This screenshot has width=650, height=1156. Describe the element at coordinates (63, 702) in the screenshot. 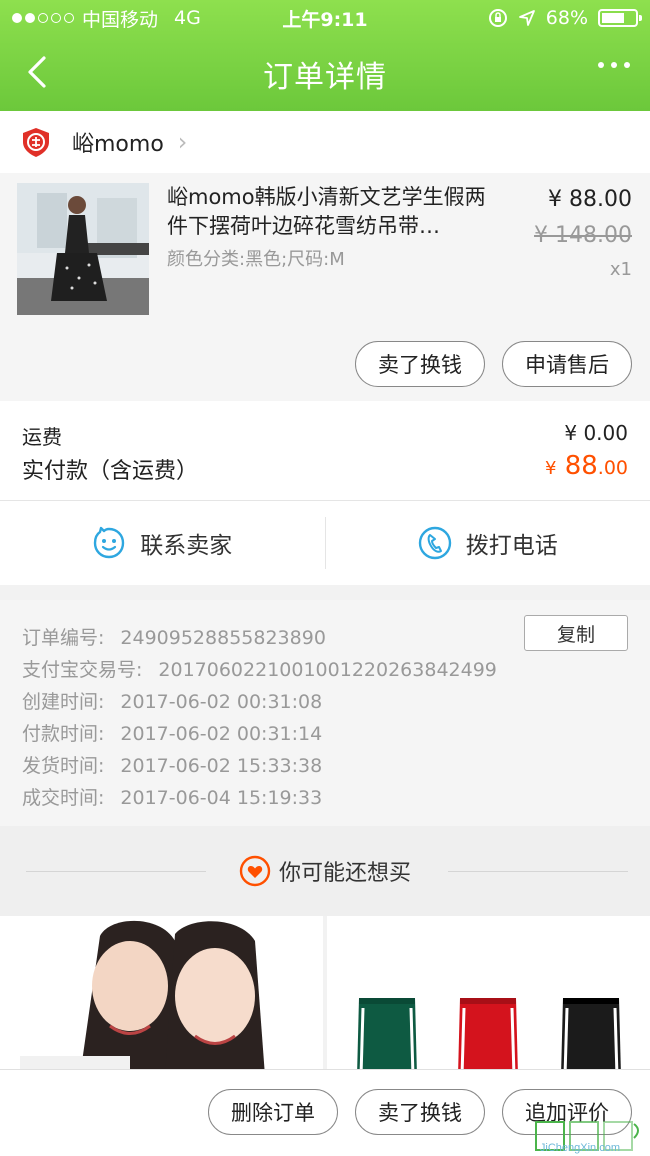

I see `created-time-label: 创建时间:` at that location.